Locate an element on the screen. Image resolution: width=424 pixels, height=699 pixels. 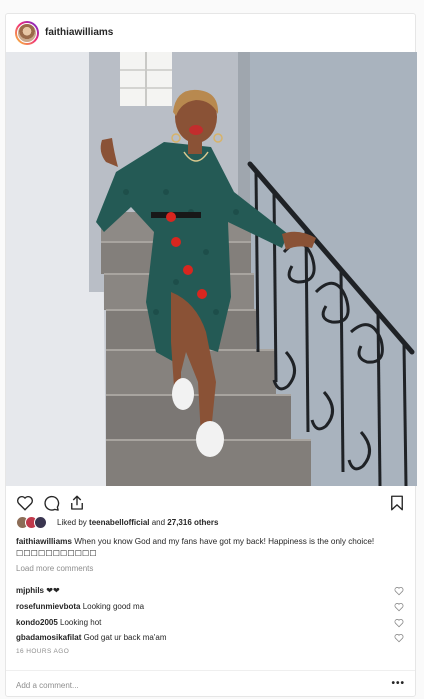
load-more-comments-link: Load more comments is located at coordinates (54, 568).